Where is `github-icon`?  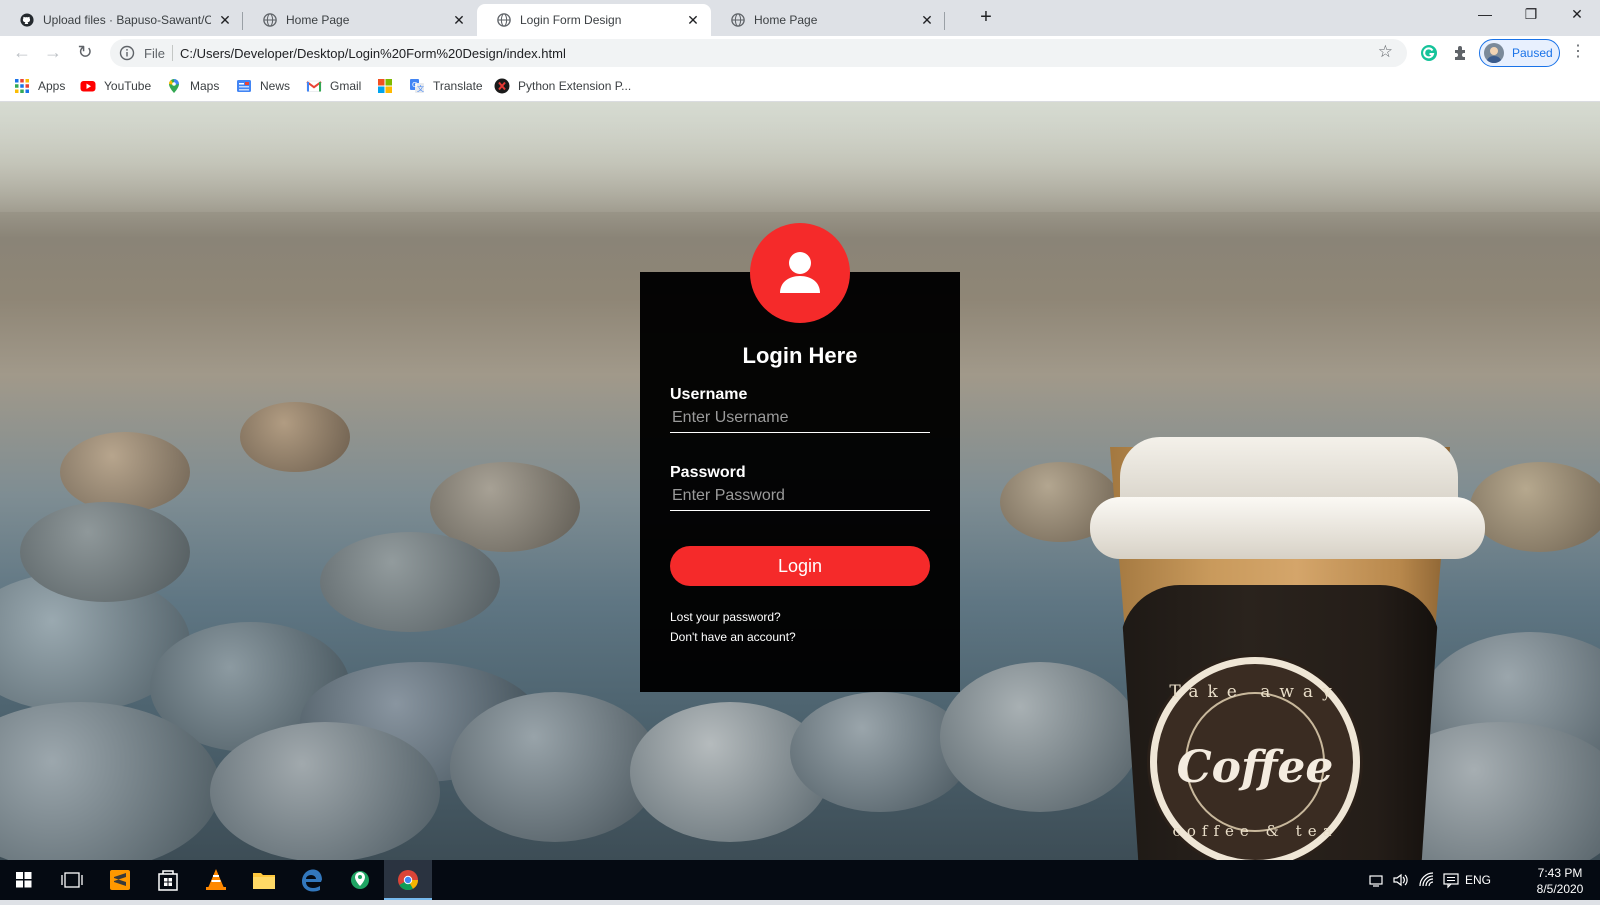 github-icon is located at coordinates (27, 20).